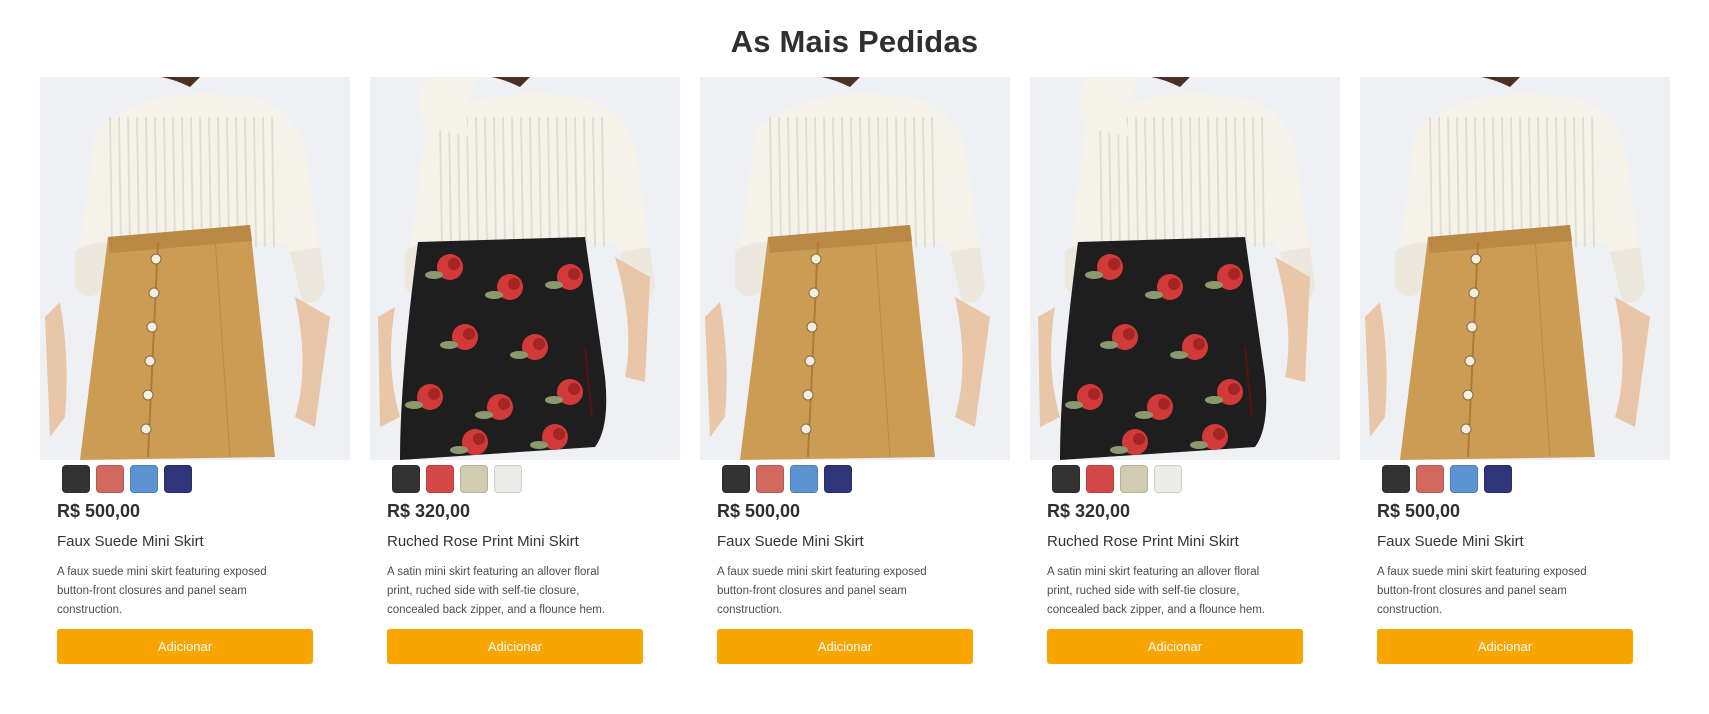 This screenshot has height=714, width=1709. Describe the element at coordinates (854, 41) in the screenshot. I see `section-title: As Mais Pedidas` at that location.